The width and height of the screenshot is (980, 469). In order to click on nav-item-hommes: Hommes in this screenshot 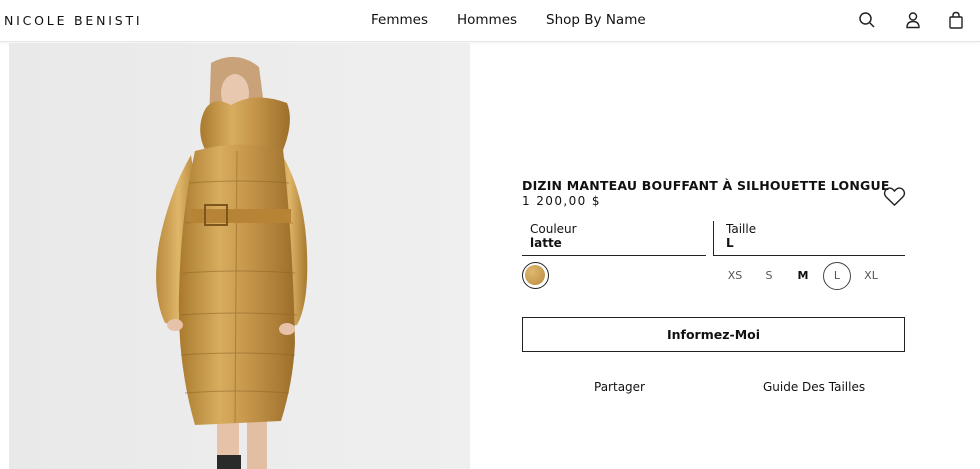, I will do `click(487, 20)`.